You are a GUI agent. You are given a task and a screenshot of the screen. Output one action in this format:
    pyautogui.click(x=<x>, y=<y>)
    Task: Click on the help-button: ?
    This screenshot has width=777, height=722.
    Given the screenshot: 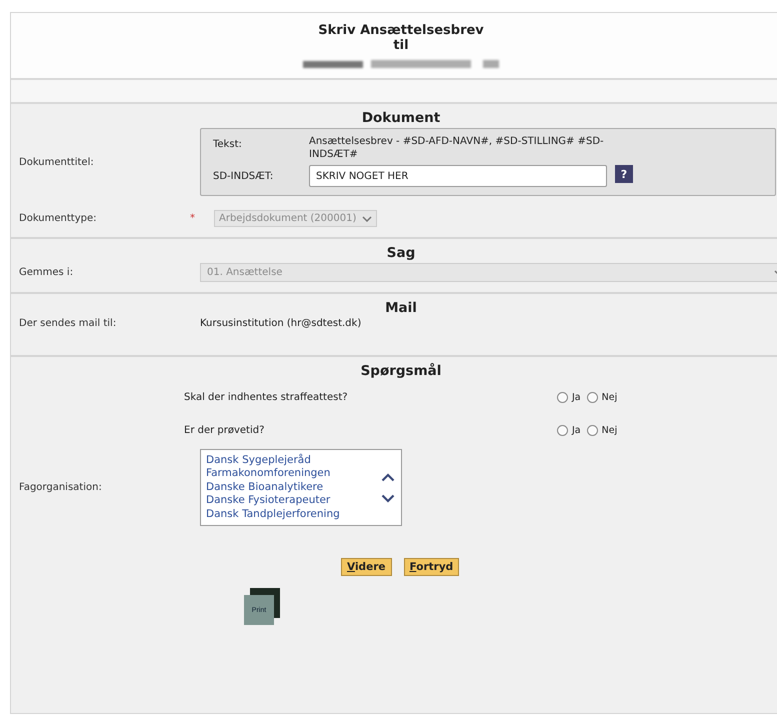 What is the action you would take?
    pyautogui.click(x=624, y=174)
    